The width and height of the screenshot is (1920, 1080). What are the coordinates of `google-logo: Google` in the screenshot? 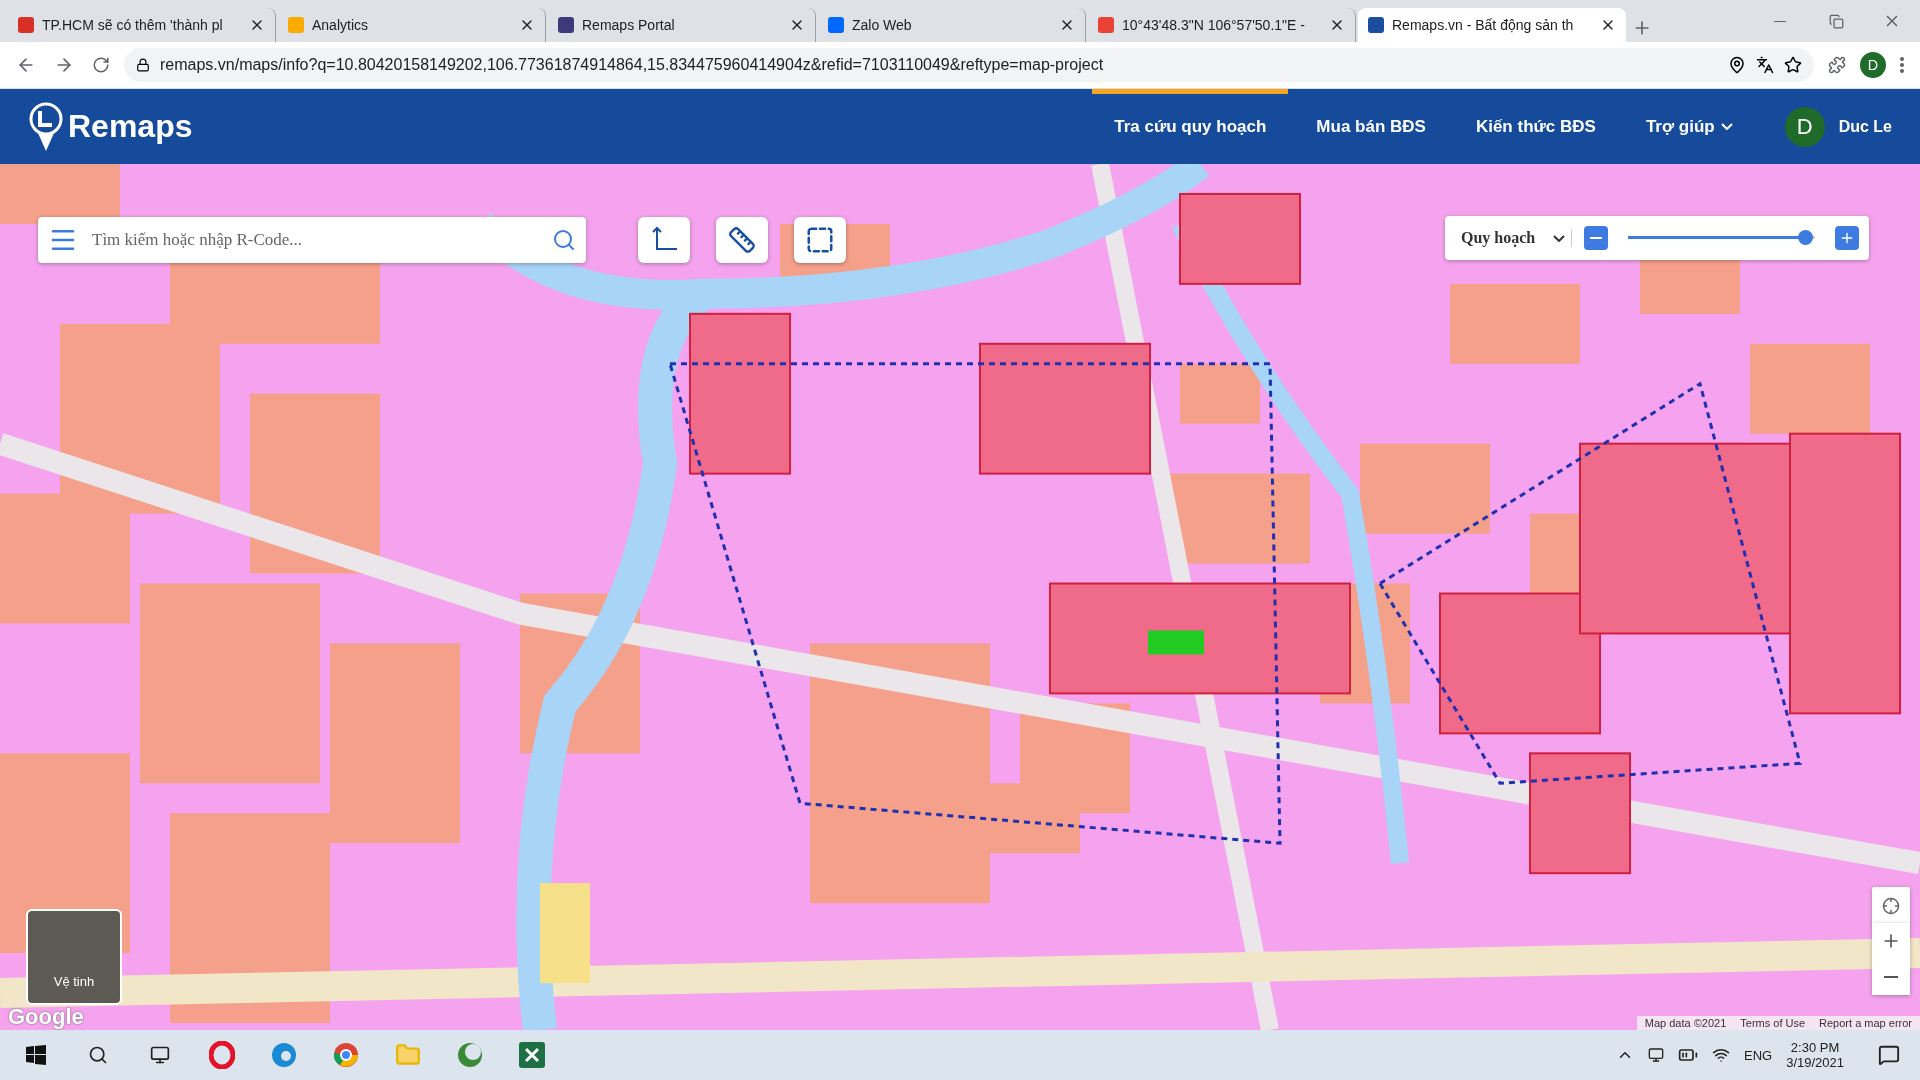 It's located at (46, 1017).